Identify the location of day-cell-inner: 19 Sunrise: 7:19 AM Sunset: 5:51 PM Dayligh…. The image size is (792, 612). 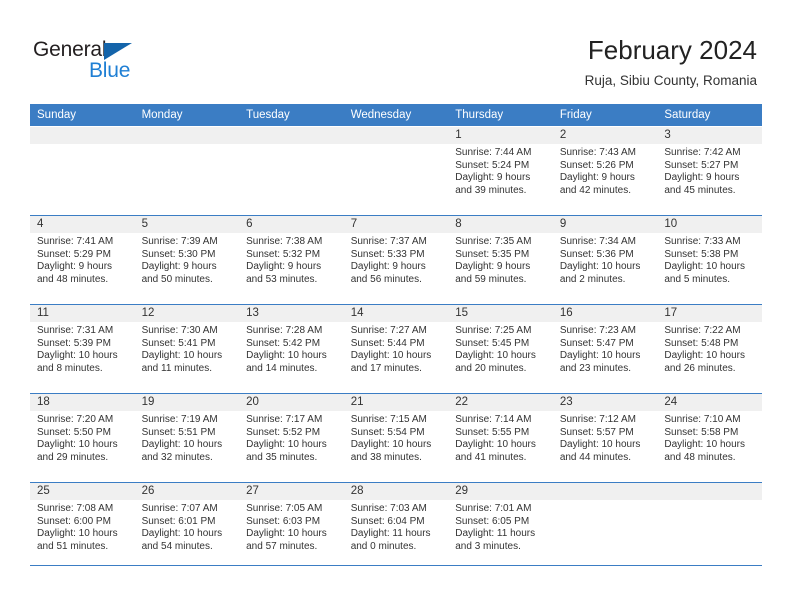
(187, 437).